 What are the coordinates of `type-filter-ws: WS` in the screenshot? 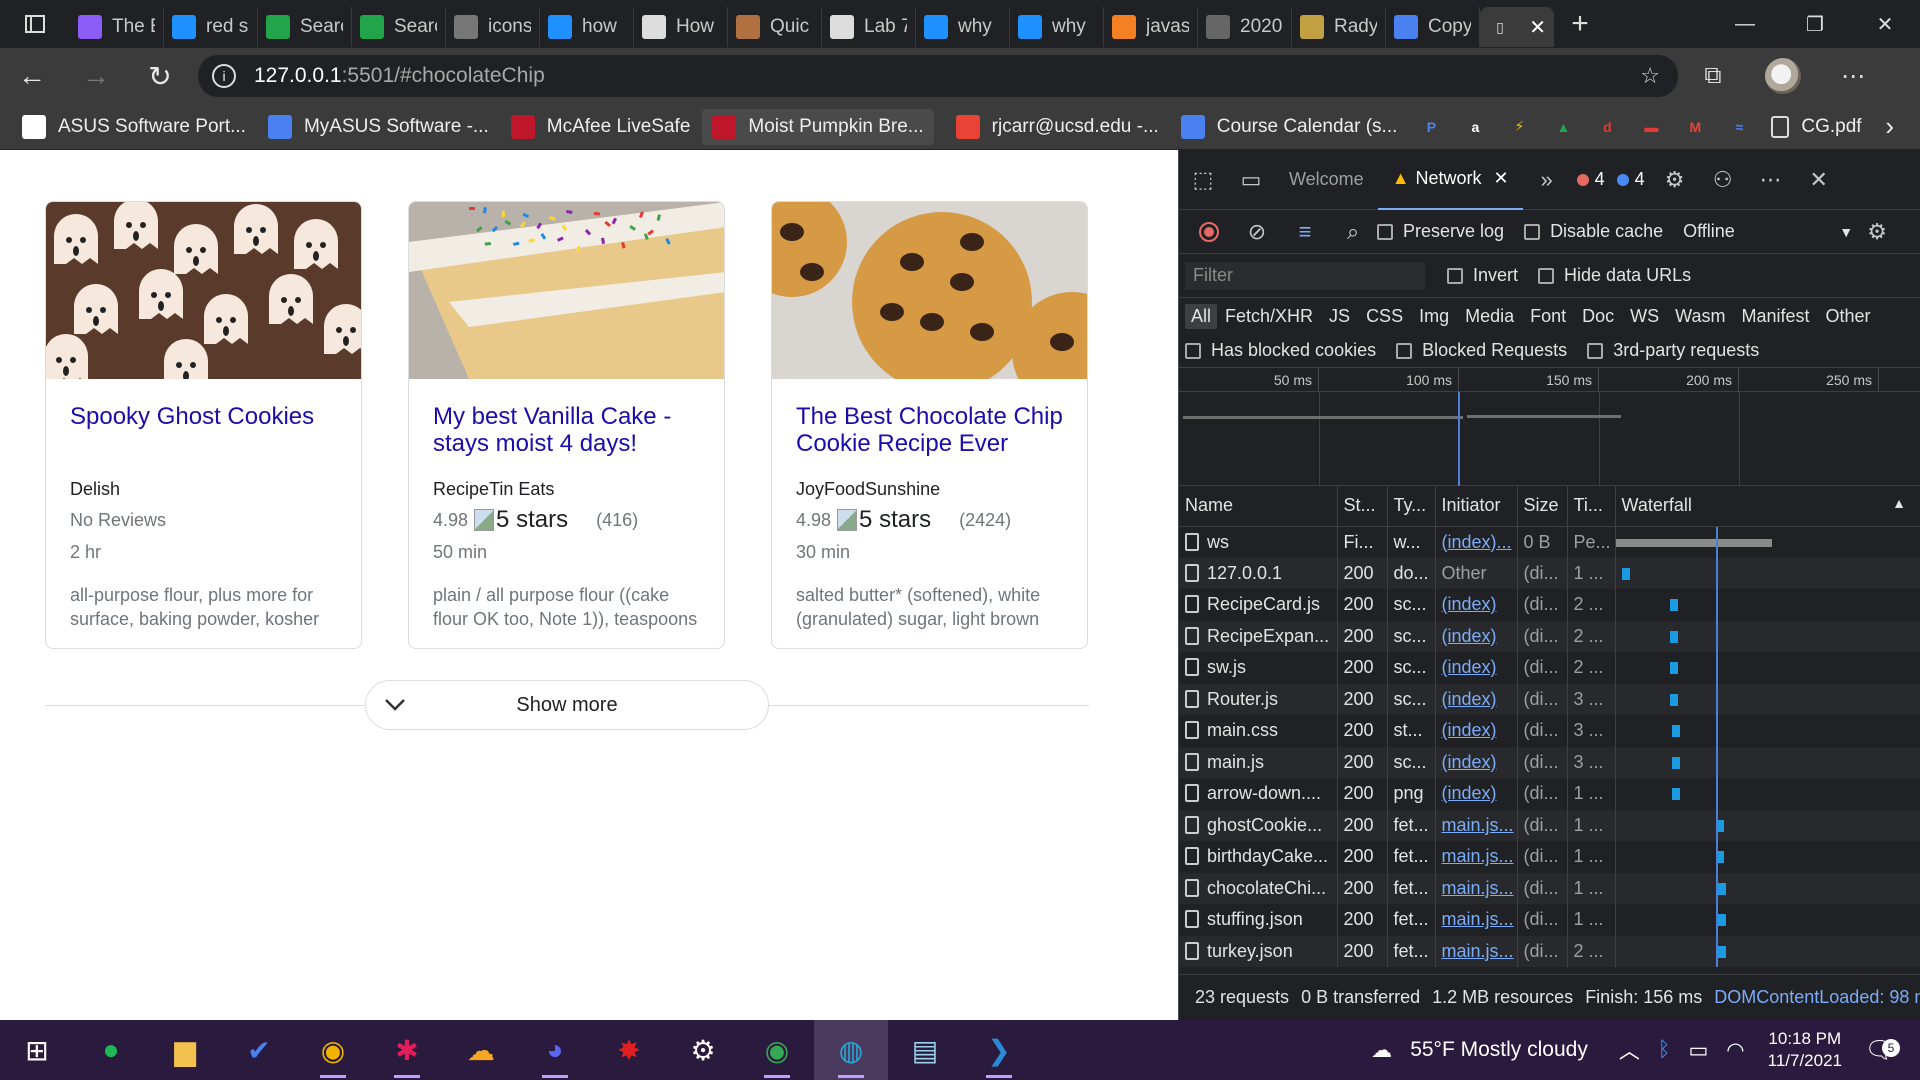 It's located at (1644, 316).